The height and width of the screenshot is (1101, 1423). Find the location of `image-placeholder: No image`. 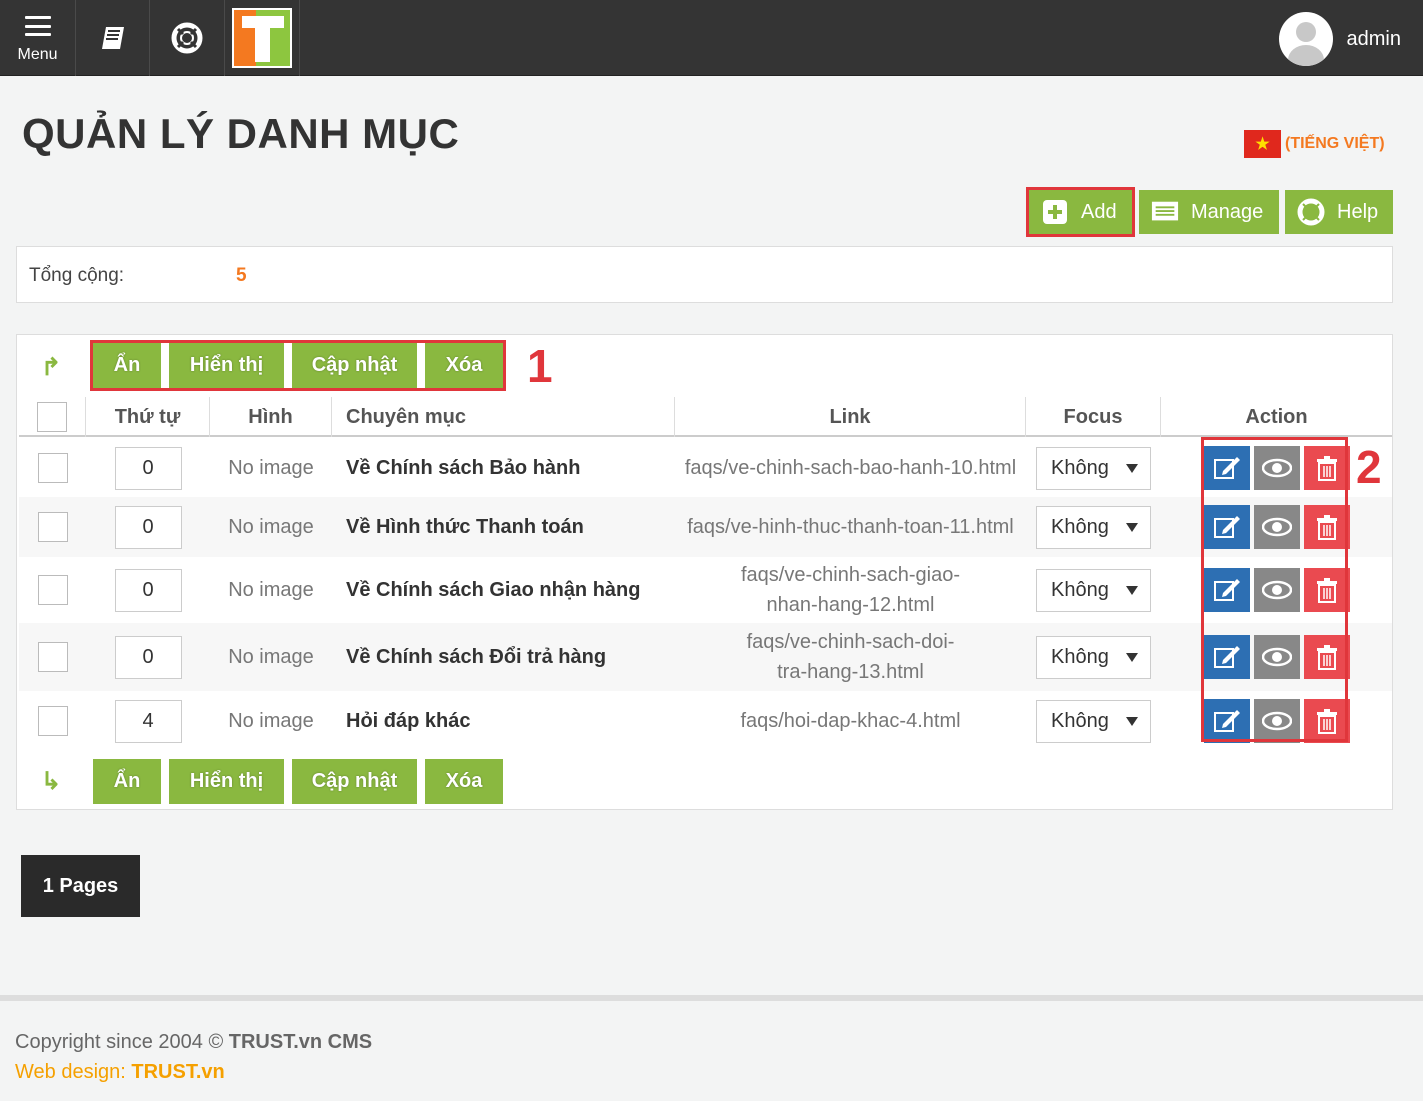

image-placeholder: No image is located at coordinates (271, 720).